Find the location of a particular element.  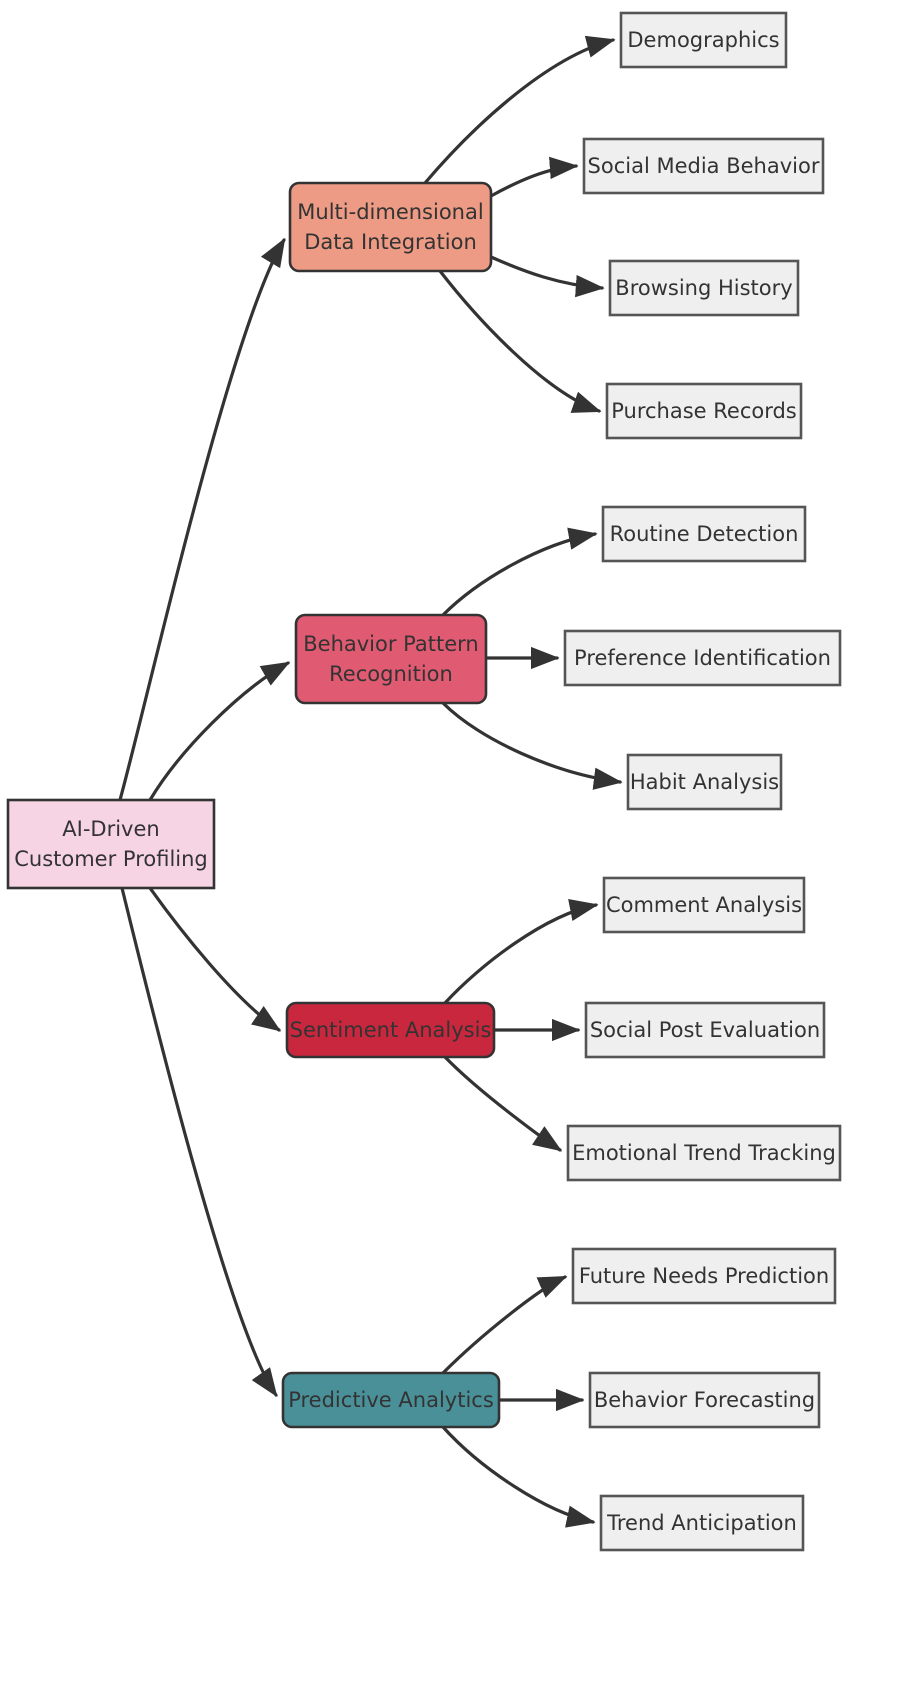

edge-root-to-predictive is located at coordinates (199, 1142).